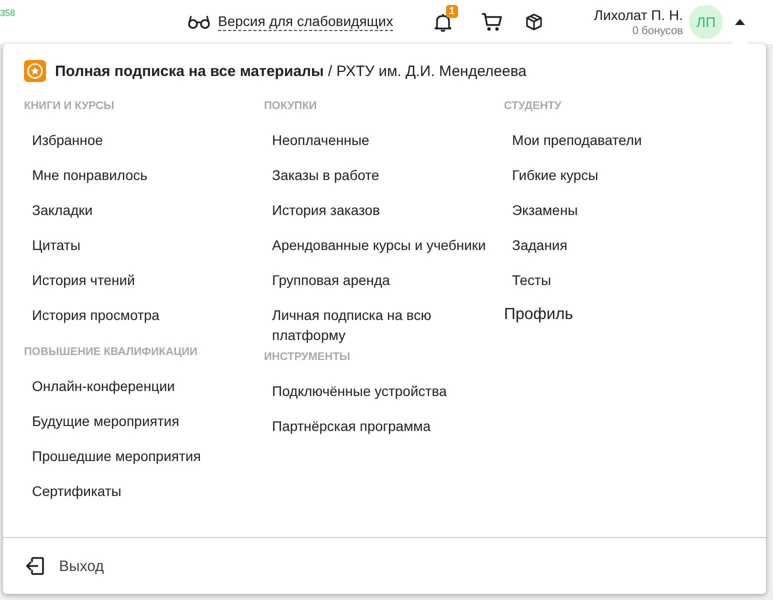 The width and height of the screenshot is (773, 600). Describe the element at coordinates (144, 147) in the screenshot. I see `menu-item: Избранное` at that location.